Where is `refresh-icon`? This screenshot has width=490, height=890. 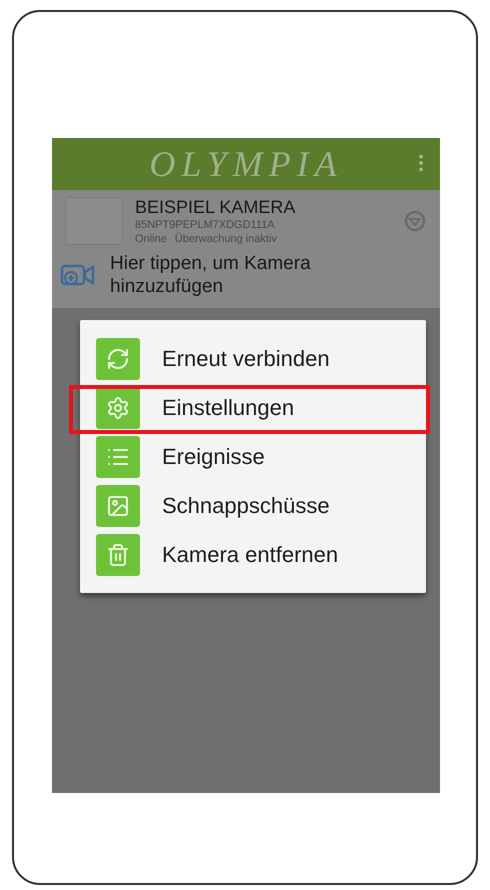
refresh-icon is located at coordinates (118, 358).